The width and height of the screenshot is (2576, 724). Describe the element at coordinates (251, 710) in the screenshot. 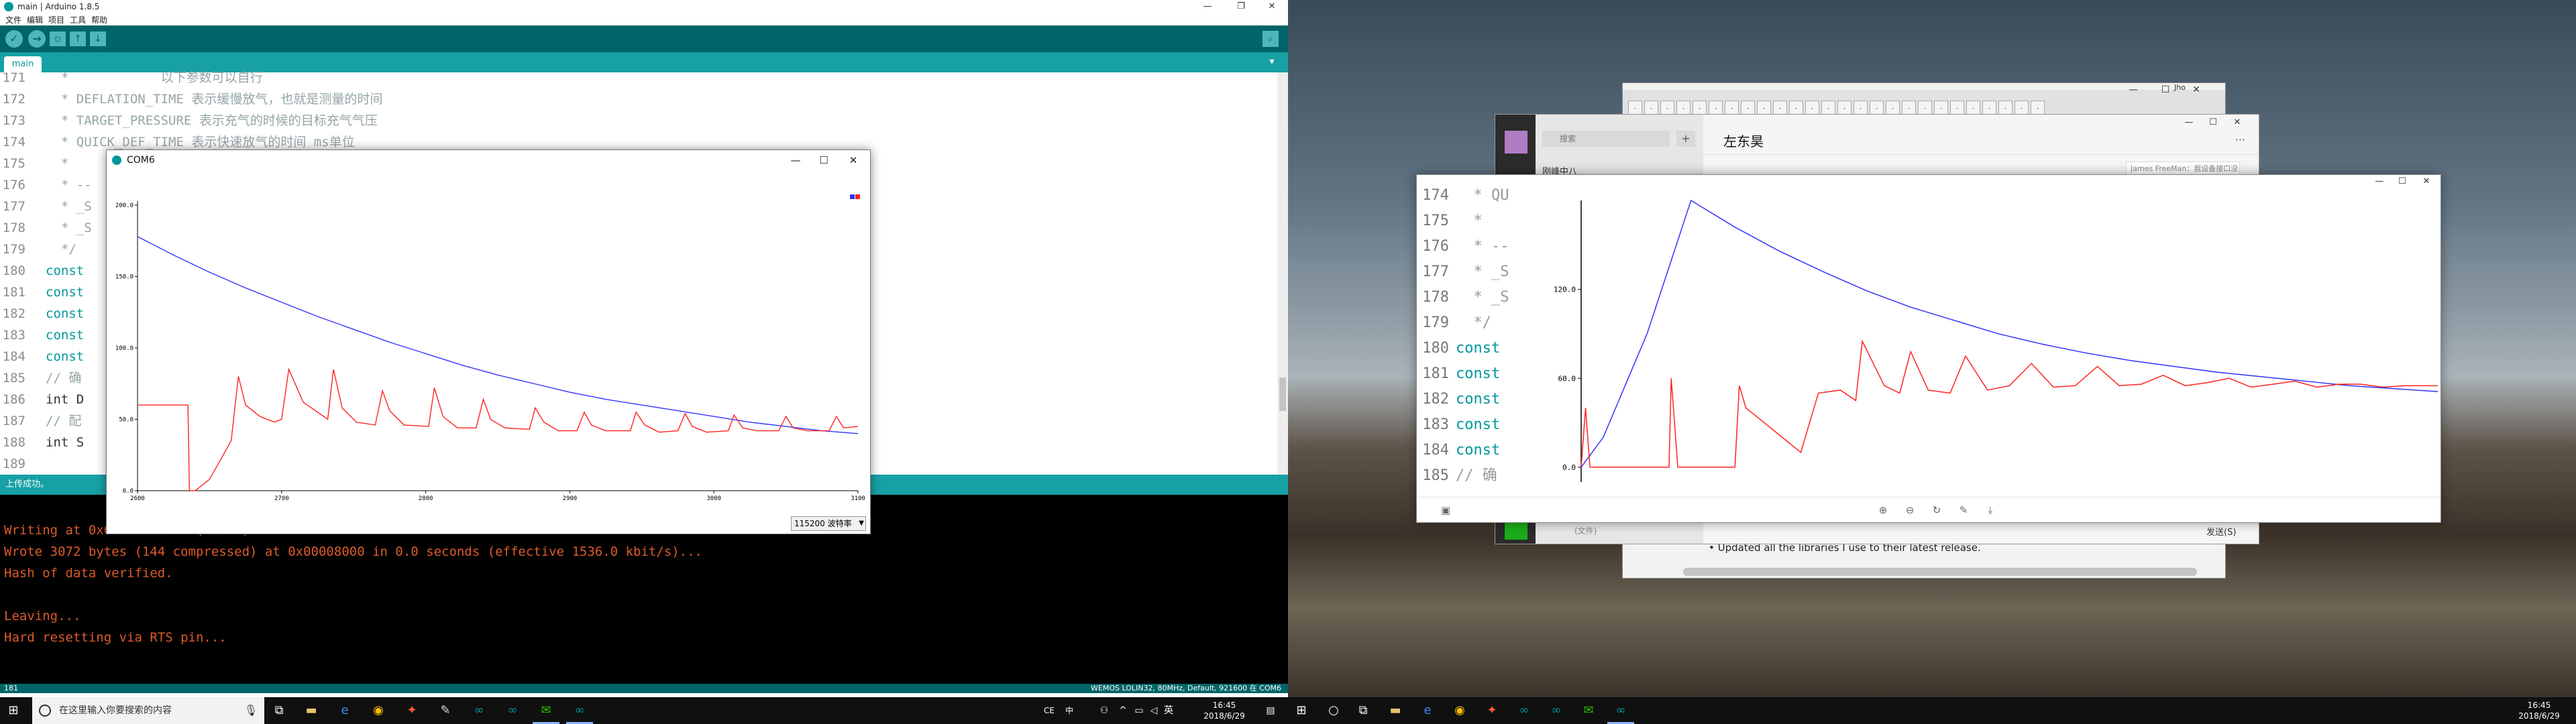

I see `microphone-icon: 🎙` at that location.